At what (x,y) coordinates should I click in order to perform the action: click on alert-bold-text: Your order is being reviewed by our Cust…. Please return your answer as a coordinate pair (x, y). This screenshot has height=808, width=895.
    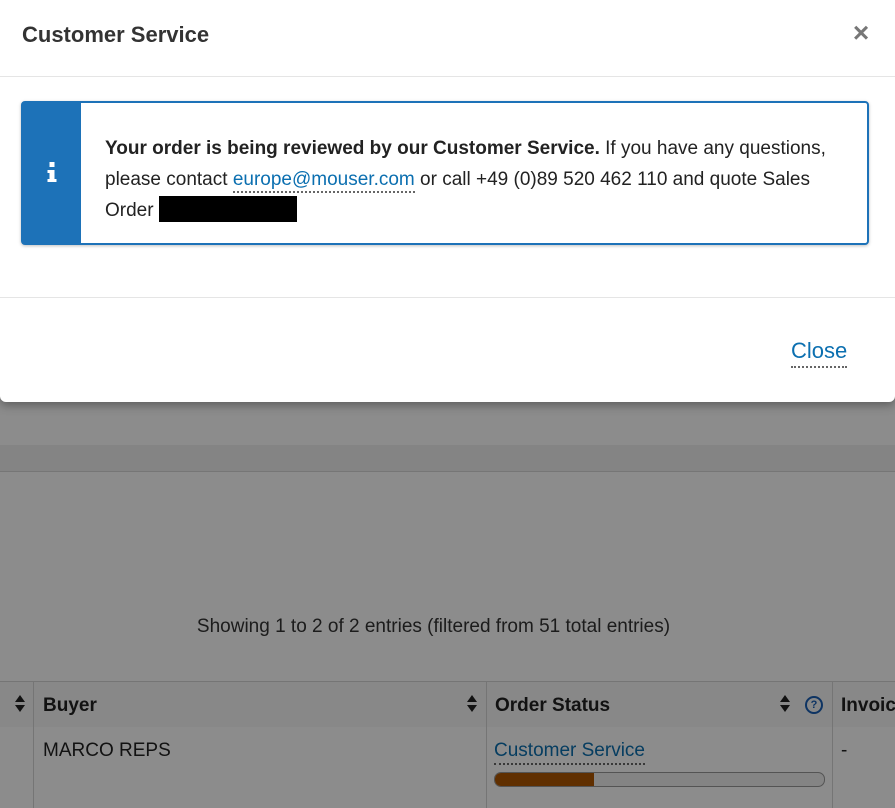
    Looking at the image, I should click on (352, 148).